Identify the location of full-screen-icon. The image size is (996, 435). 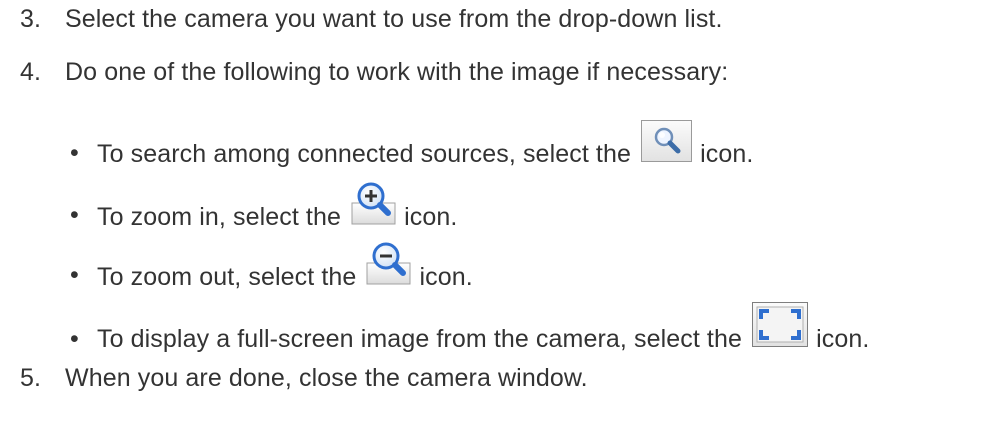
(780, 324).